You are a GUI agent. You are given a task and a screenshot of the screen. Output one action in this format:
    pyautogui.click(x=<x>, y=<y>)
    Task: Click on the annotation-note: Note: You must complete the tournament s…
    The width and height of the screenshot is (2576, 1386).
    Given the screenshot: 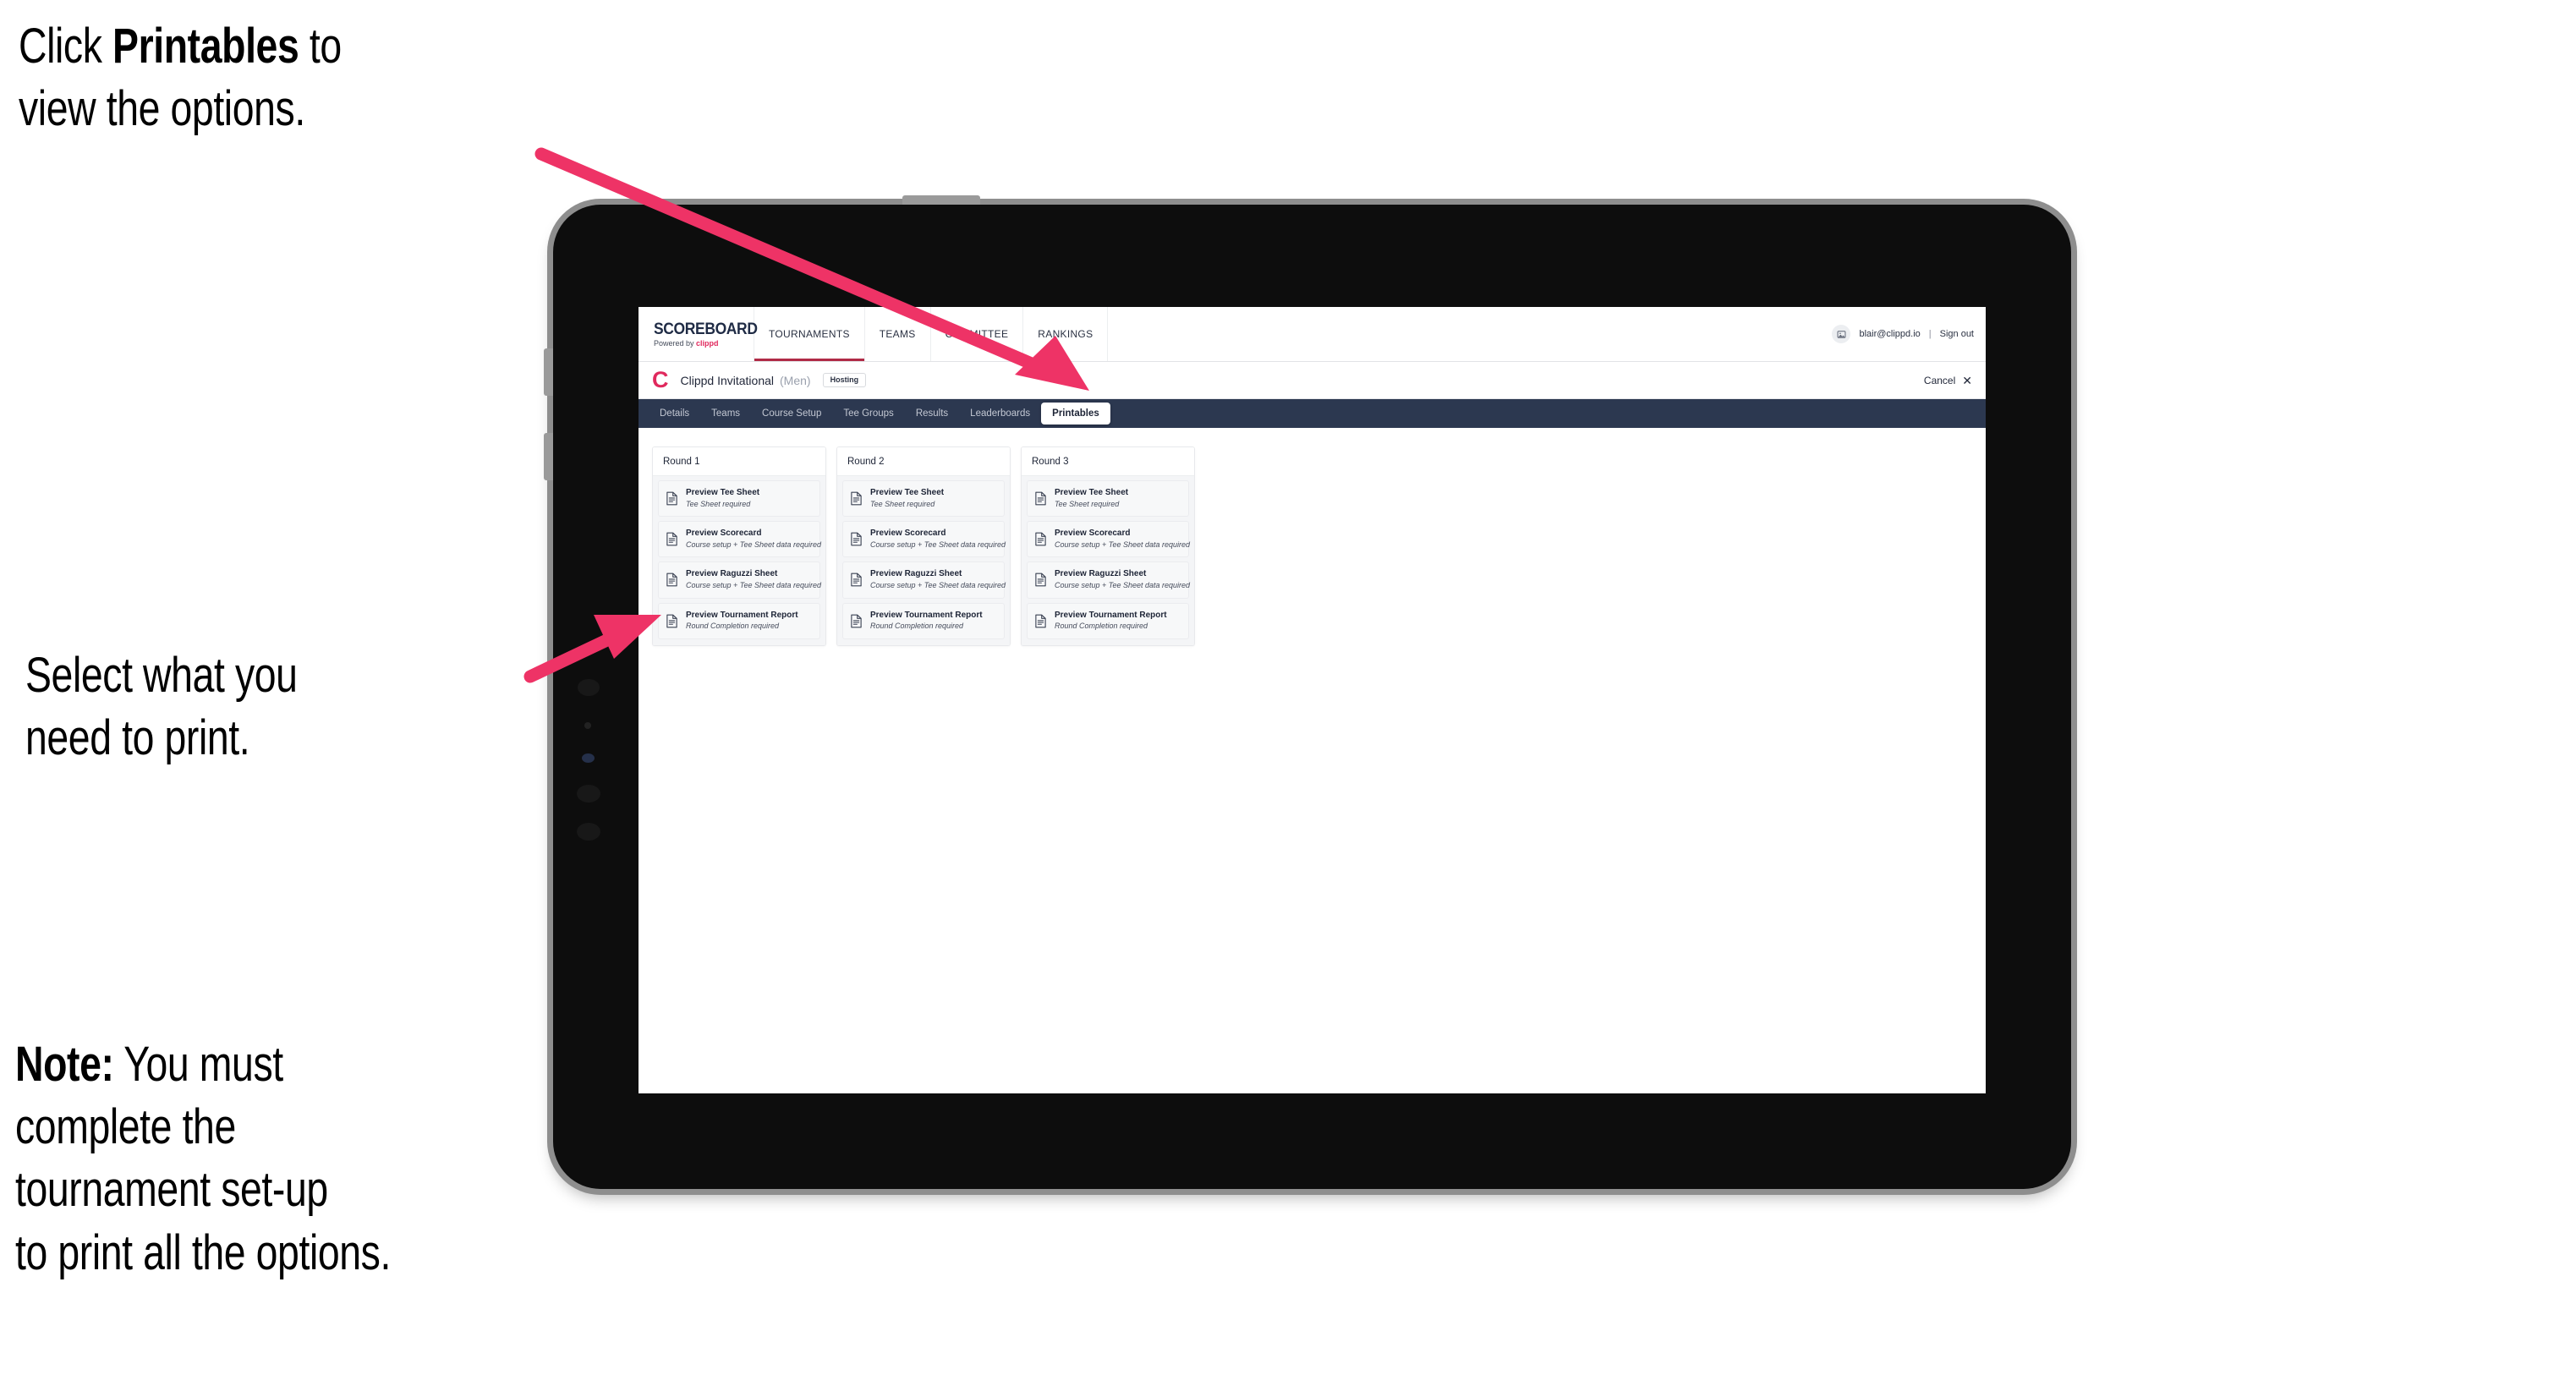 What is the action you would take?
    pyautogui.click(x=203, y=1159)
    